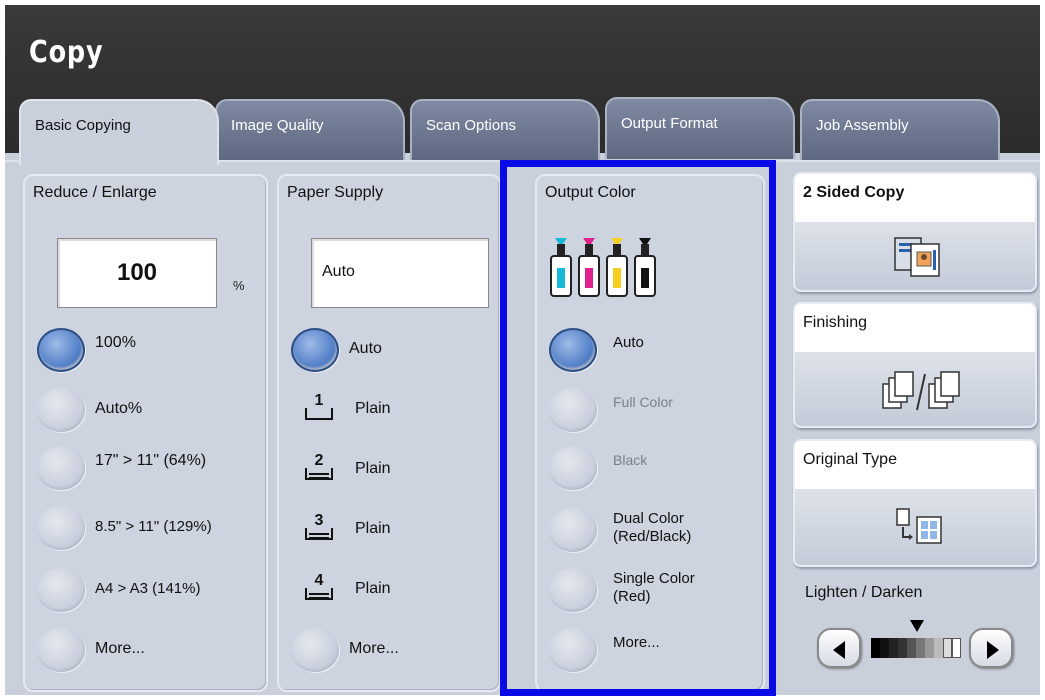 This screenshot has width=1045, height=700. Describe the element at coordinates (335, 192) in the screenshot. I see `panel-title: Paper Supply` at that location.